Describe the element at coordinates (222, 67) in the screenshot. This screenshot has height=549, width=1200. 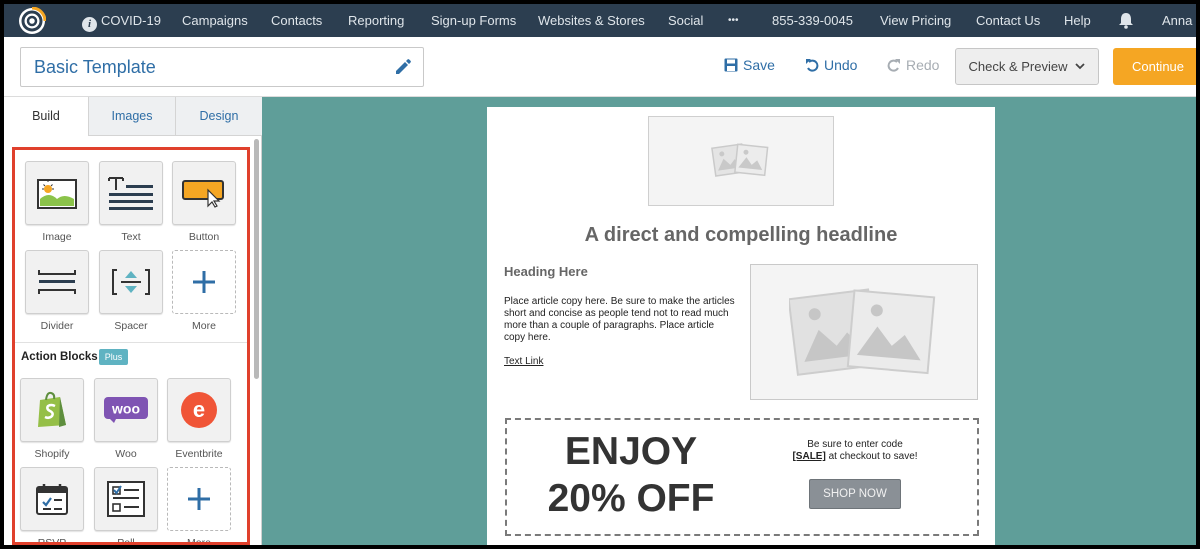
I see `template-name-field: Basic Template` at that location.